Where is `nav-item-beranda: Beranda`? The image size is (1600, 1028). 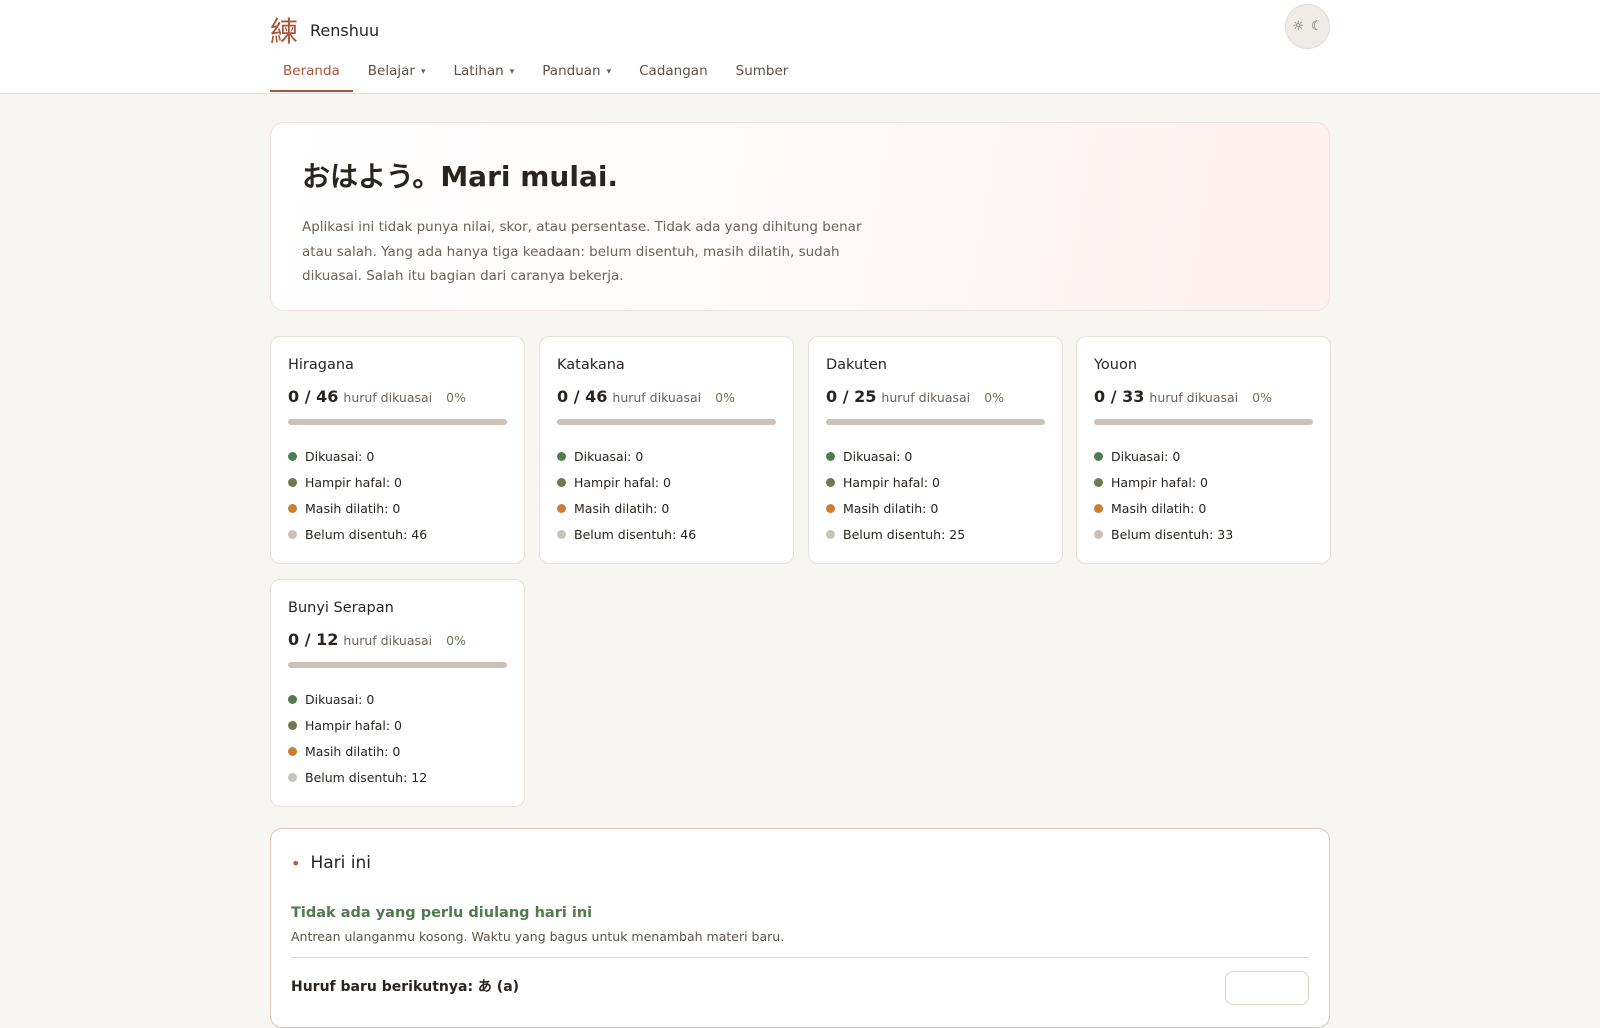 nav-item-beranda: Beranda is located at coordinates (311, 75).